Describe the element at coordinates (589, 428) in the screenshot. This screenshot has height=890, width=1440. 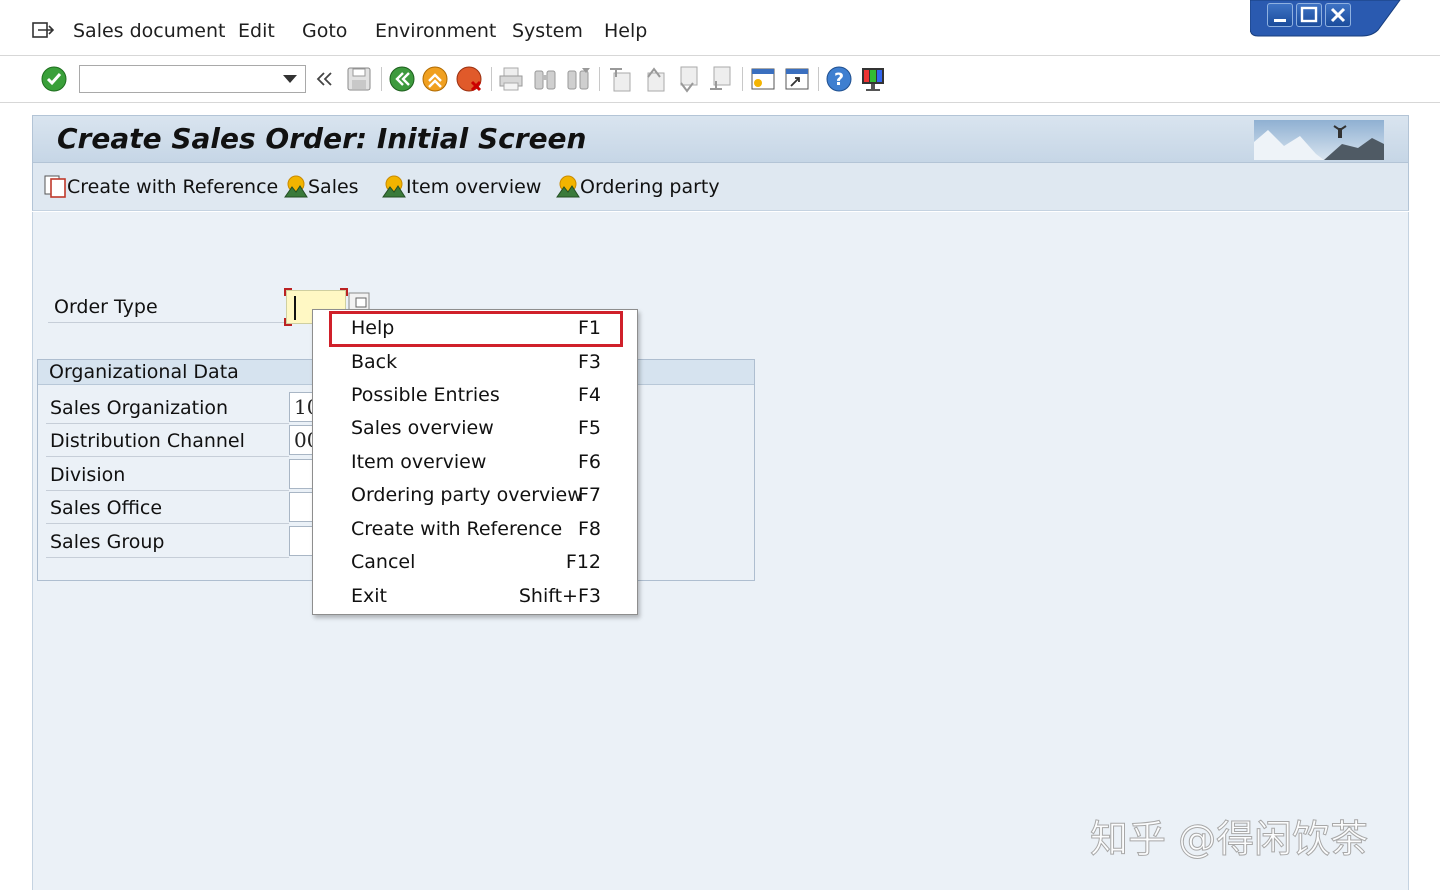
I see `menu-item-shortcut: F5` at that location.